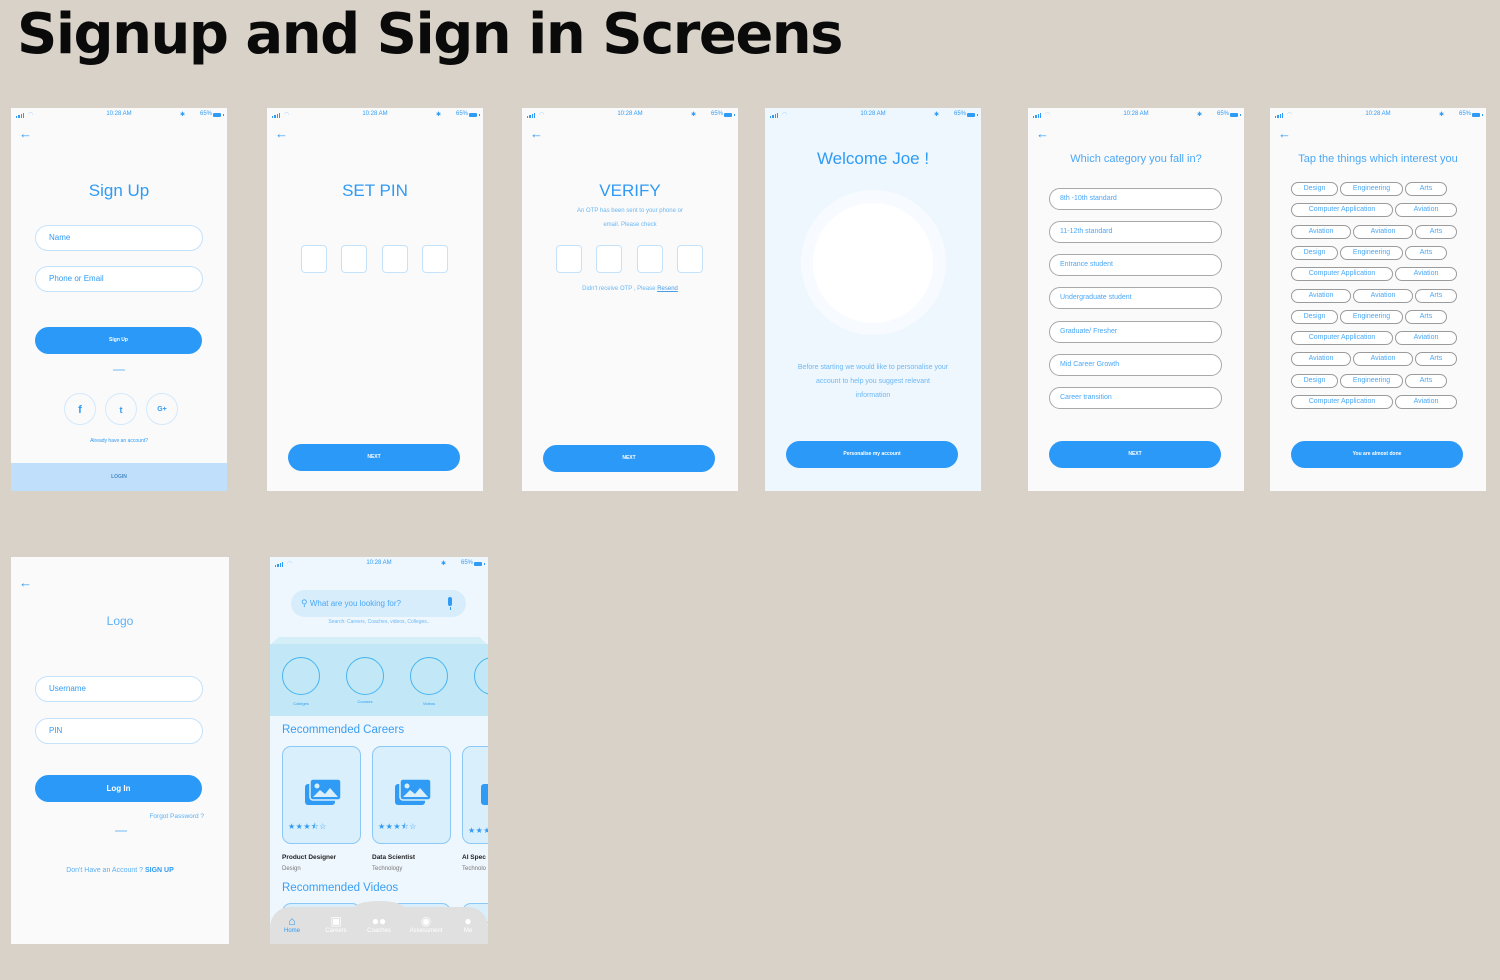  What do you see at coordinates (1135, 298) in the screenshot?
I see `category-option: Undergraduate student` at bounding box center [1135, 298].